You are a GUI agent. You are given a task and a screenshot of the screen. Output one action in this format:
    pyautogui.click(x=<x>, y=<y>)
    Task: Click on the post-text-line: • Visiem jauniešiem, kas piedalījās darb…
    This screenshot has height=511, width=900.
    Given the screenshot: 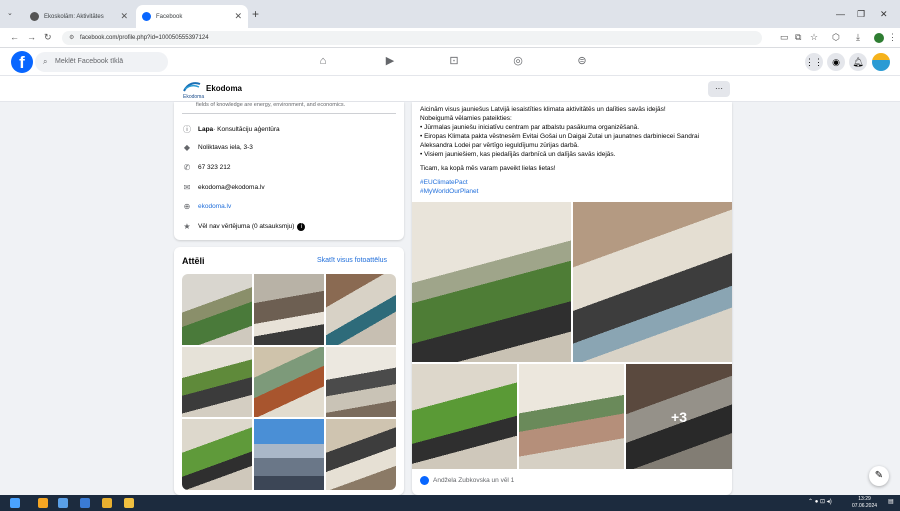 What is the action you would take?
    pyautogui.click(x=518, y=154)
    